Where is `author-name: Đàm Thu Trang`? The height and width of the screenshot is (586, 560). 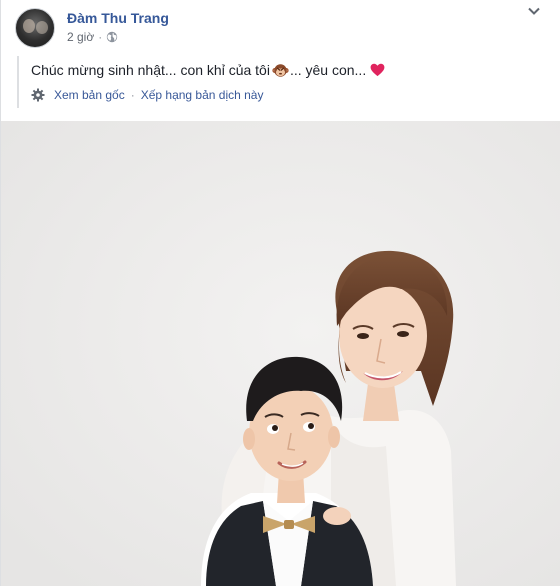 author-name: Đàm Thu Trang is located at coordinates (118, 18).